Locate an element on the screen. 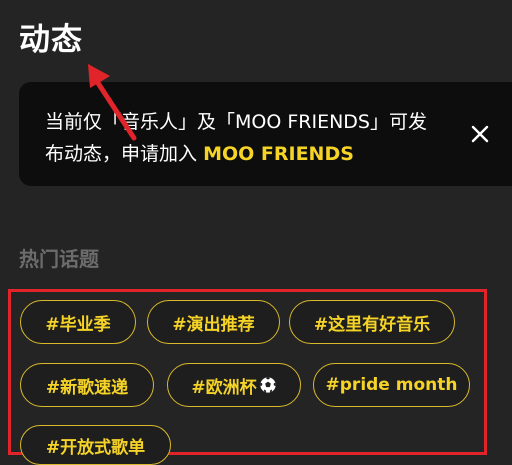 This screenshot has height=465, width=512. topic-tag-label: #开放式歌单 is located at coordinates (95, 447).